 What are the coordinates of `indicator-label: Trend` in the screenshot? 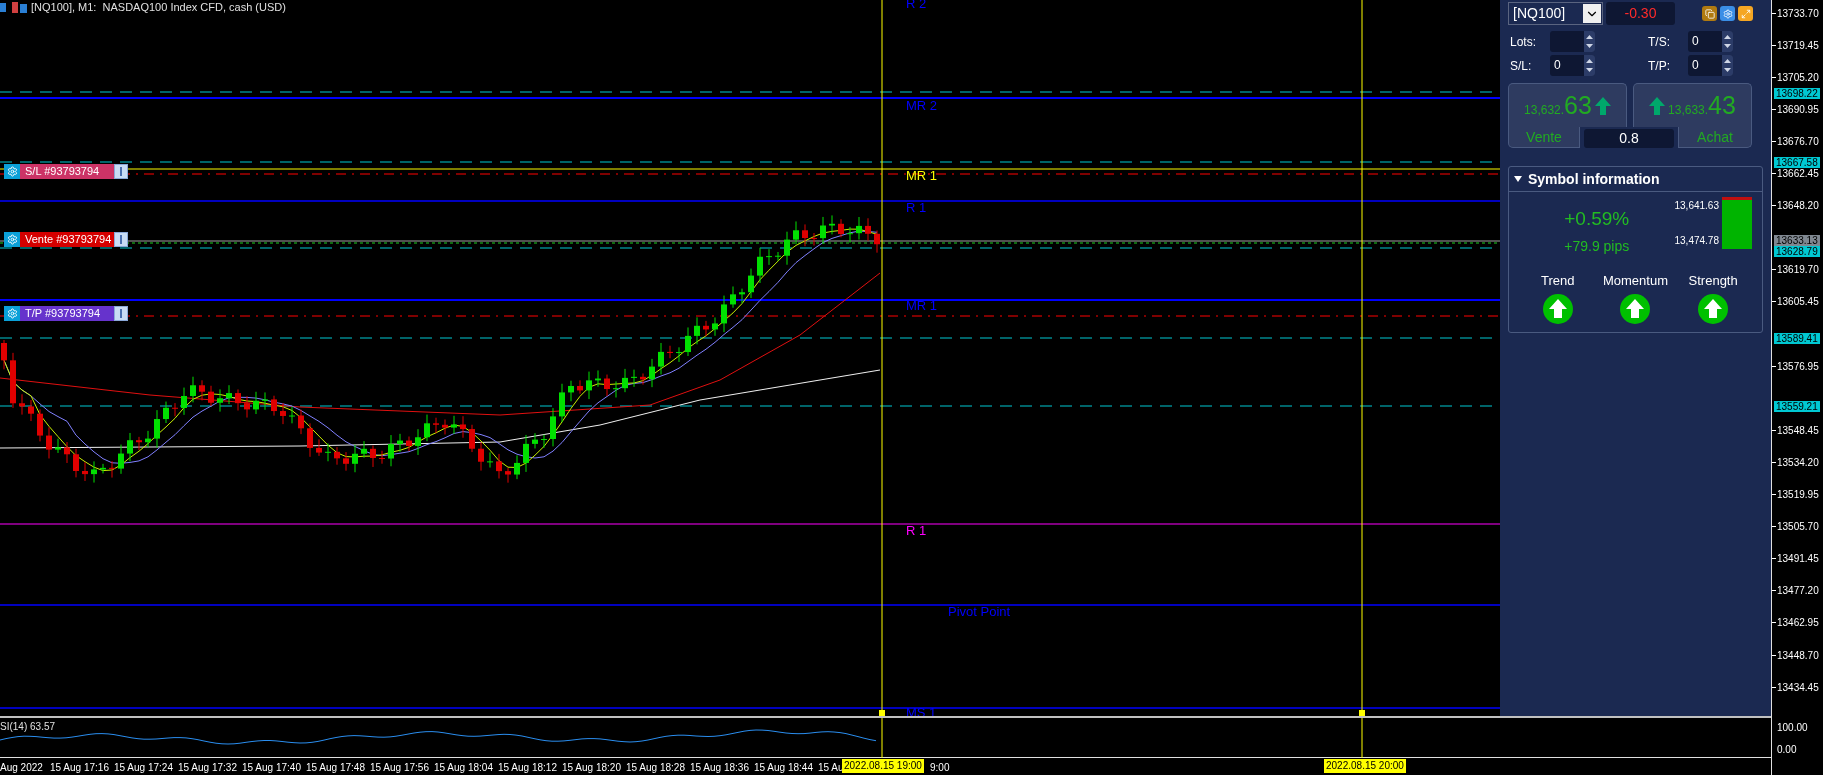 It's located at (1558, 280).